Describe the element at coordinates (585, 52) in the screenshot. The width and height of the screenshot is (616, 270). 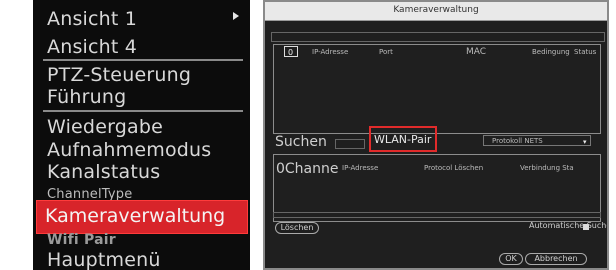
I see `column-status: Status` at that location.